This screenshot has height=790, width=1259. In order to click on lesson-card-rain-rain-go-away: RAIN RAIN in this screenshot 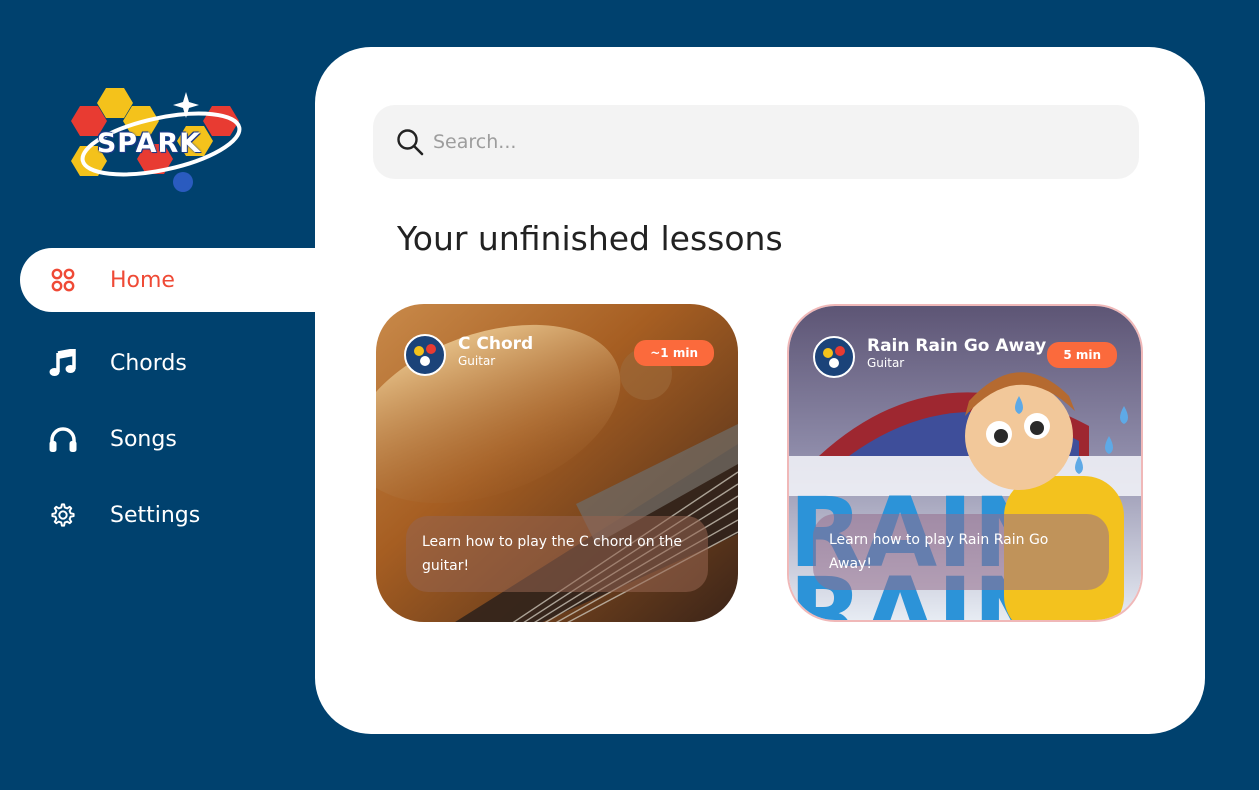, I will do `click(965, 463)`.